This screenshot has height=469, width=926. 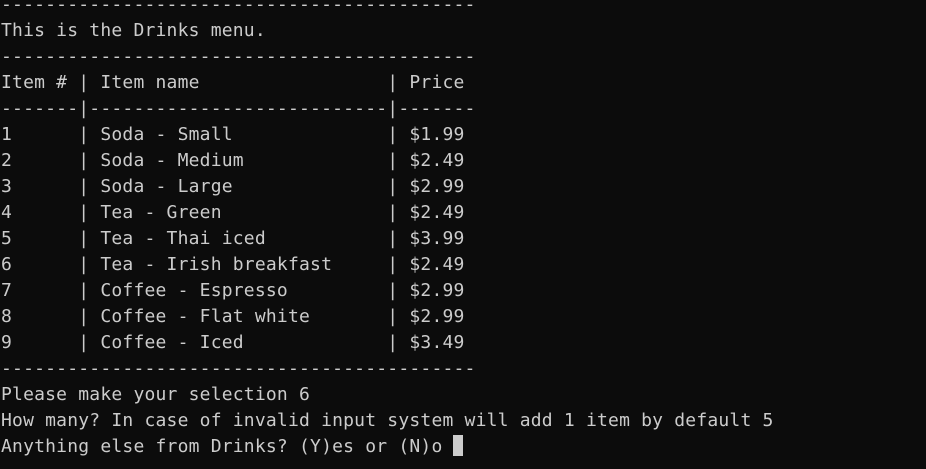 I want to click on table-row: 5 | Tea - Thai iced | $3.99, so click(x=233, y=238).